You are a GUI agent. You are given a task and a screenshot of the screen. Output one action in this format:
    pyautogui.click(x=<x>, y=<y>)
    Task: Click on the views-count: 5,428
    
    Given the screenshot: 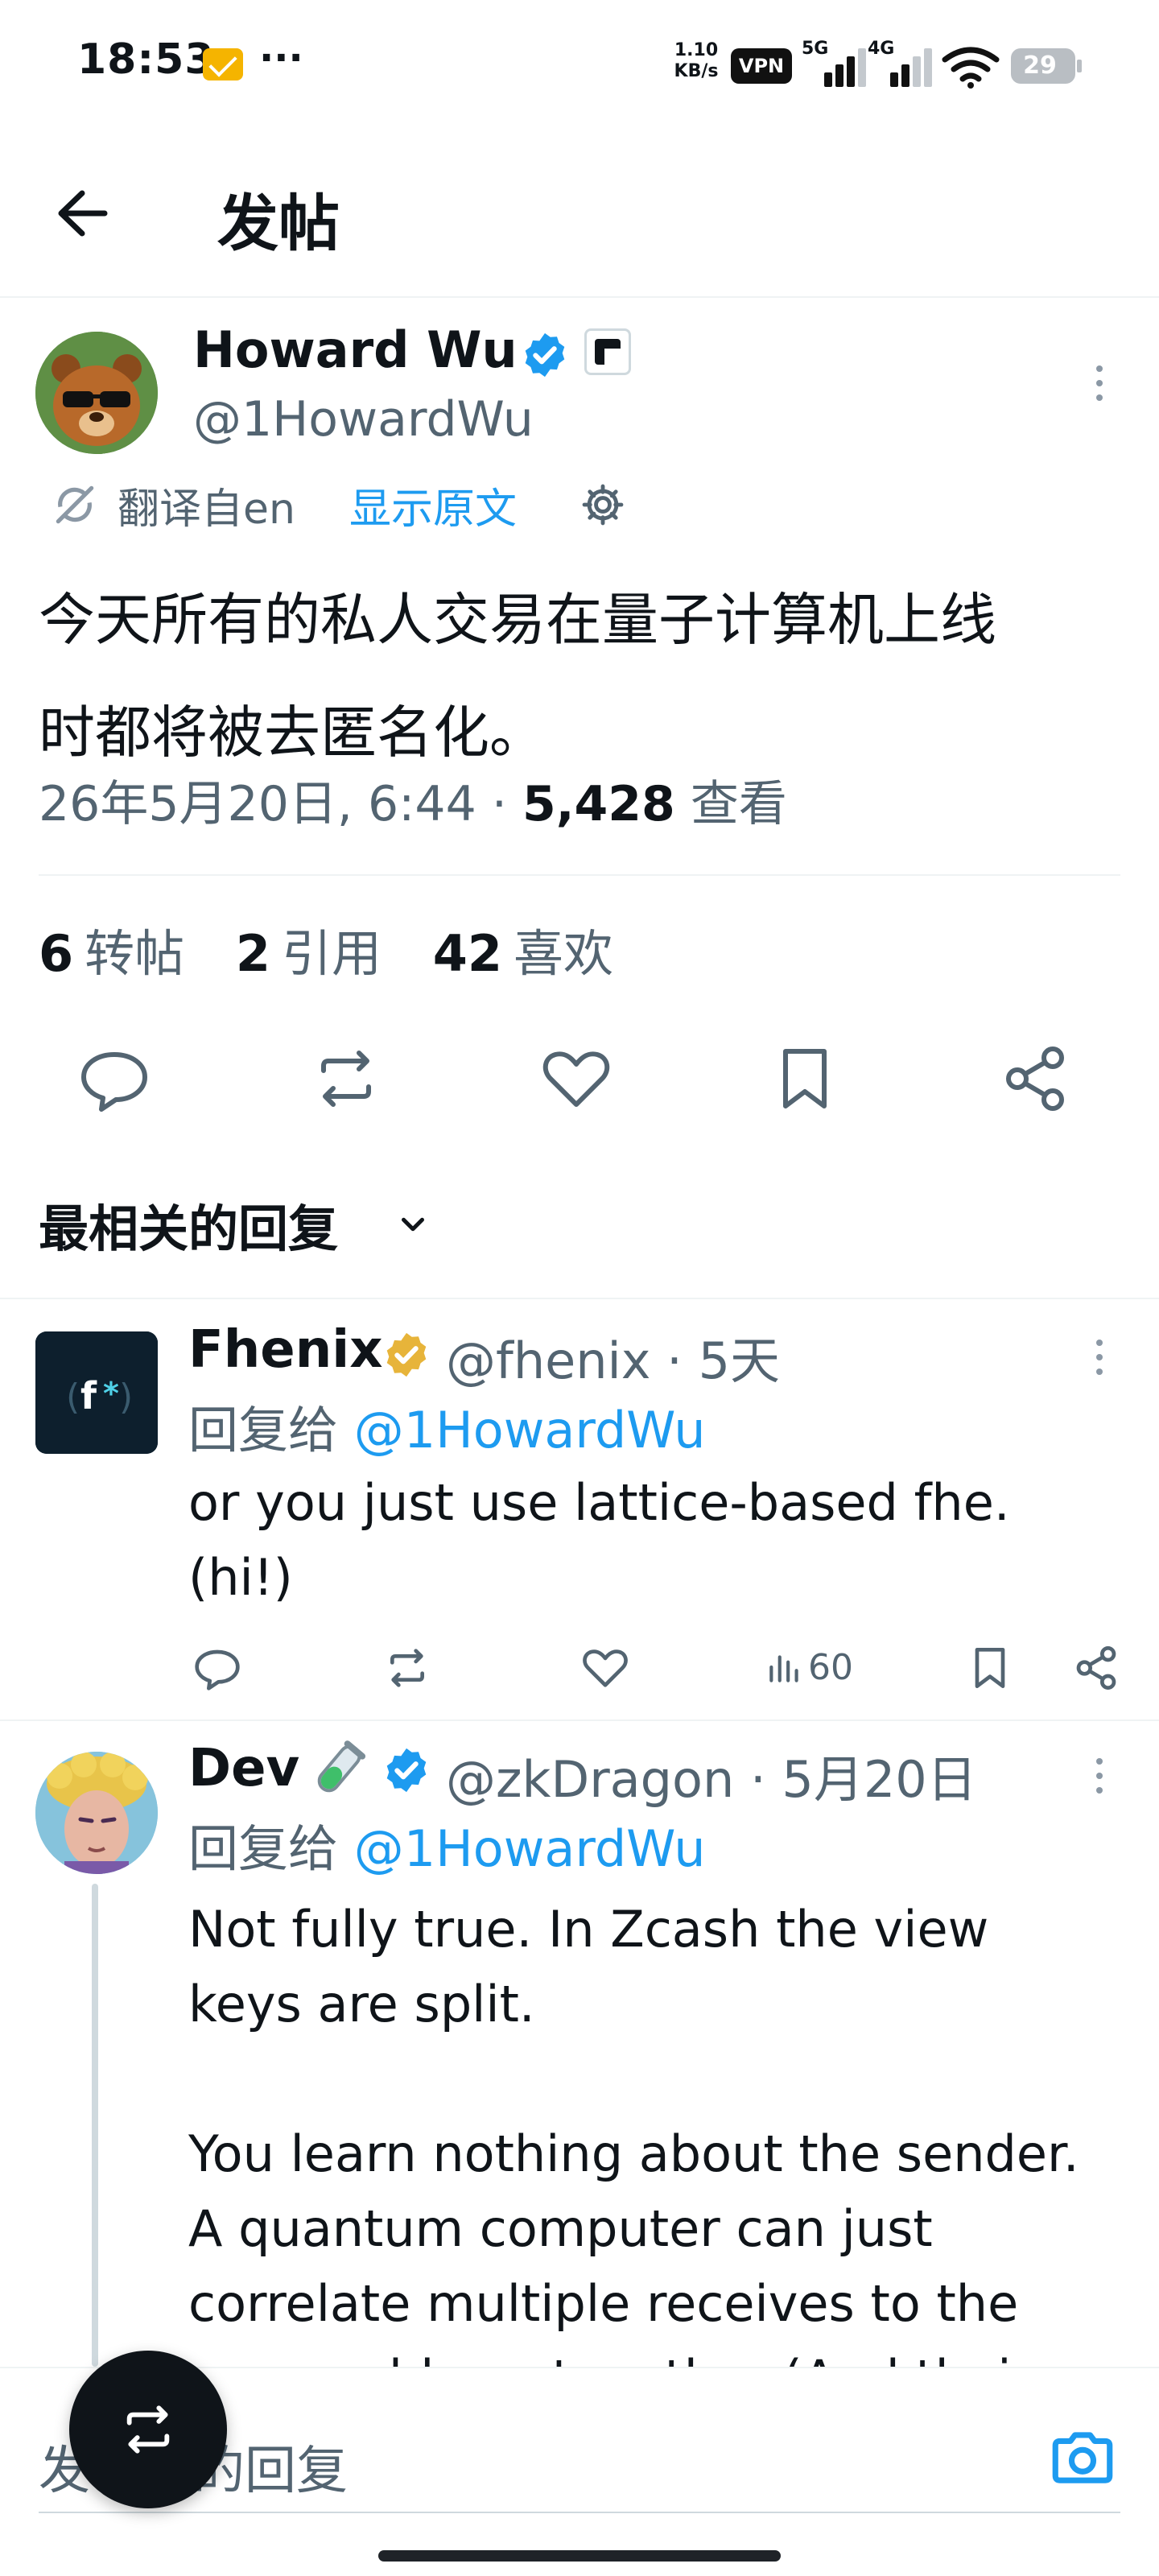 What is the action you would take?
    pyautogui.click(x=598, y=804)
    